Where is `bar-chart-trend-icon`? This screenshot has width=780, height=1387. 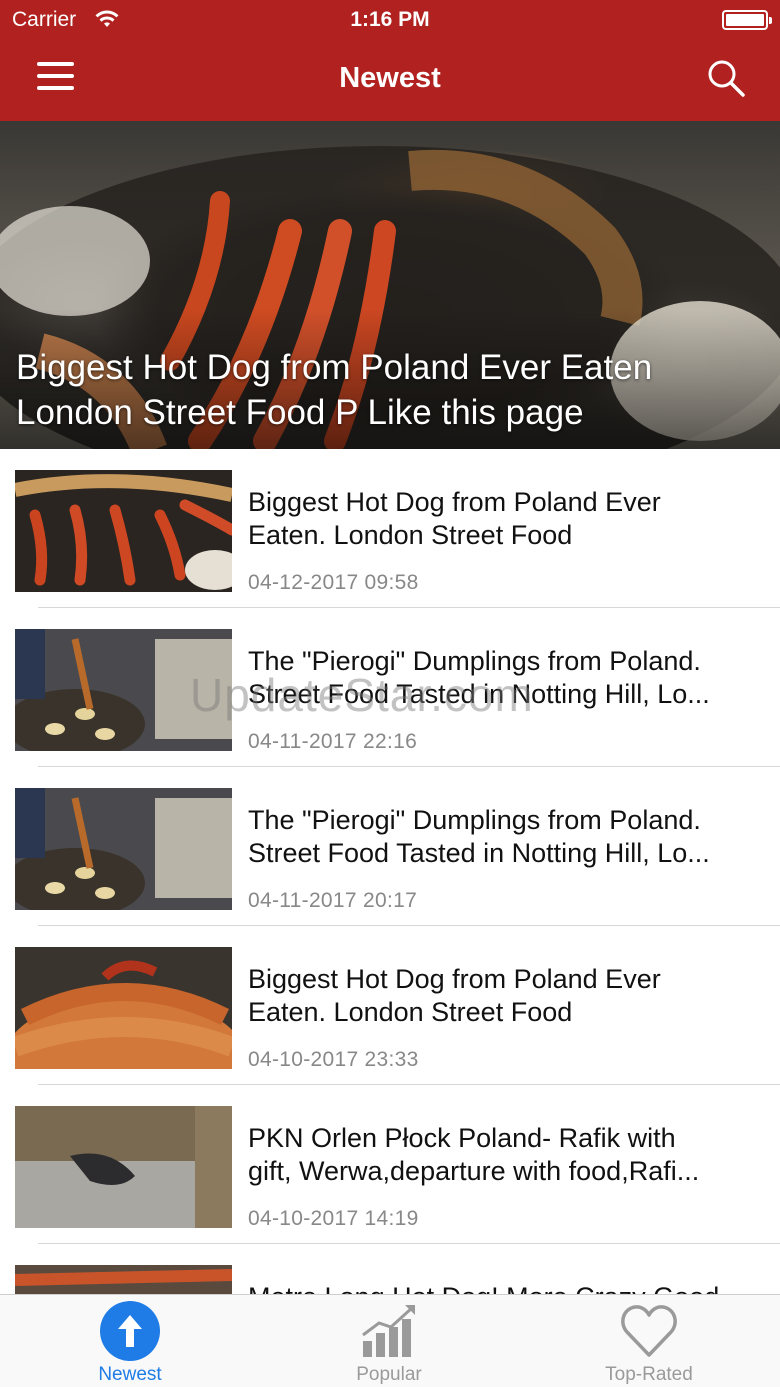
bar-chart-trend-icon is located at coordinates (388, 1331).